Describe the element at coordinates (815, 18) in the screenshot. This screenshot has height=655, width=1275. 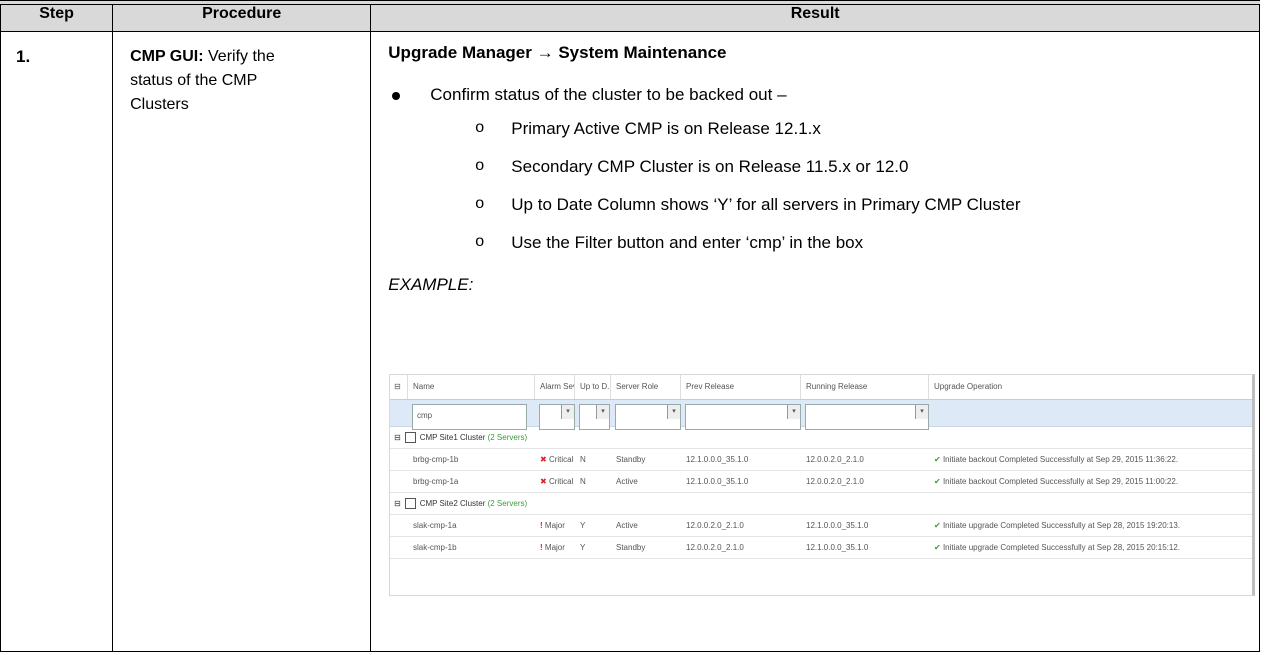
I see `header-result: Result` at that location.